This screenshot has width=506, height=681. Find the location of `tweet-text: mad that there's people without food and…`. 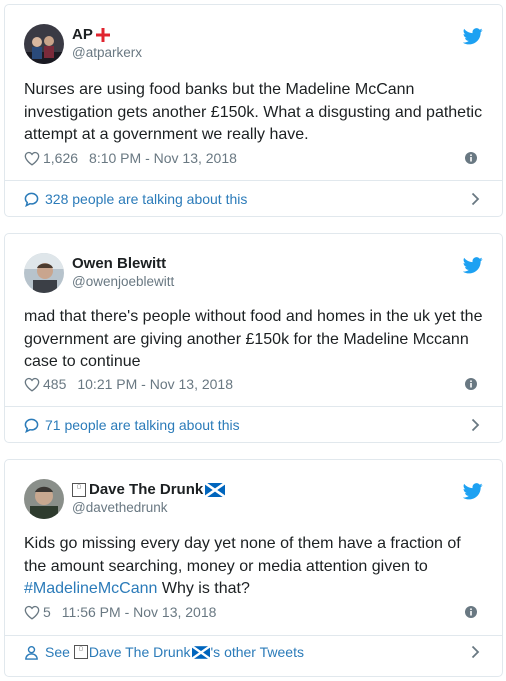

tweet-text: mad that there's people without food and… is located at coordinates (253, 339).